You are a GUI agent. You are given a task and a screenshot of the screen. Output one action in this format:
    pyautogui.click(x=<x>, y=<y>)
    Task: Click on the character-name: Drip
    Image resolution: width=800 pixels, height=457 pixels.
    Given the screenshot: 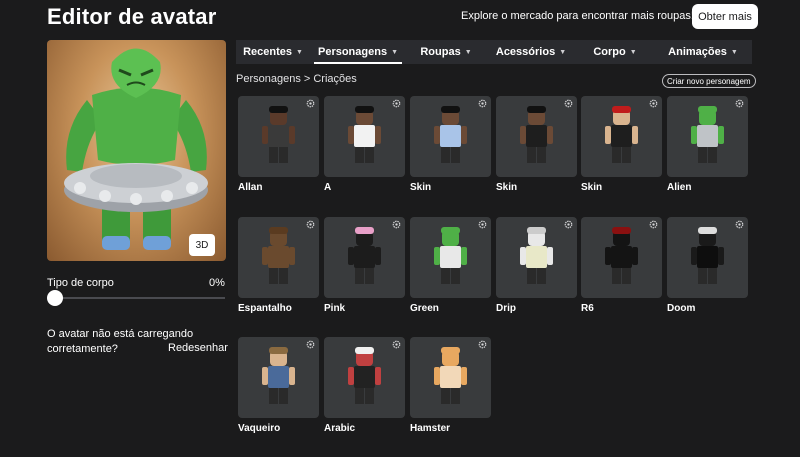 What is the action you would take?
    pyautogui.click(x=506, y=308)
    